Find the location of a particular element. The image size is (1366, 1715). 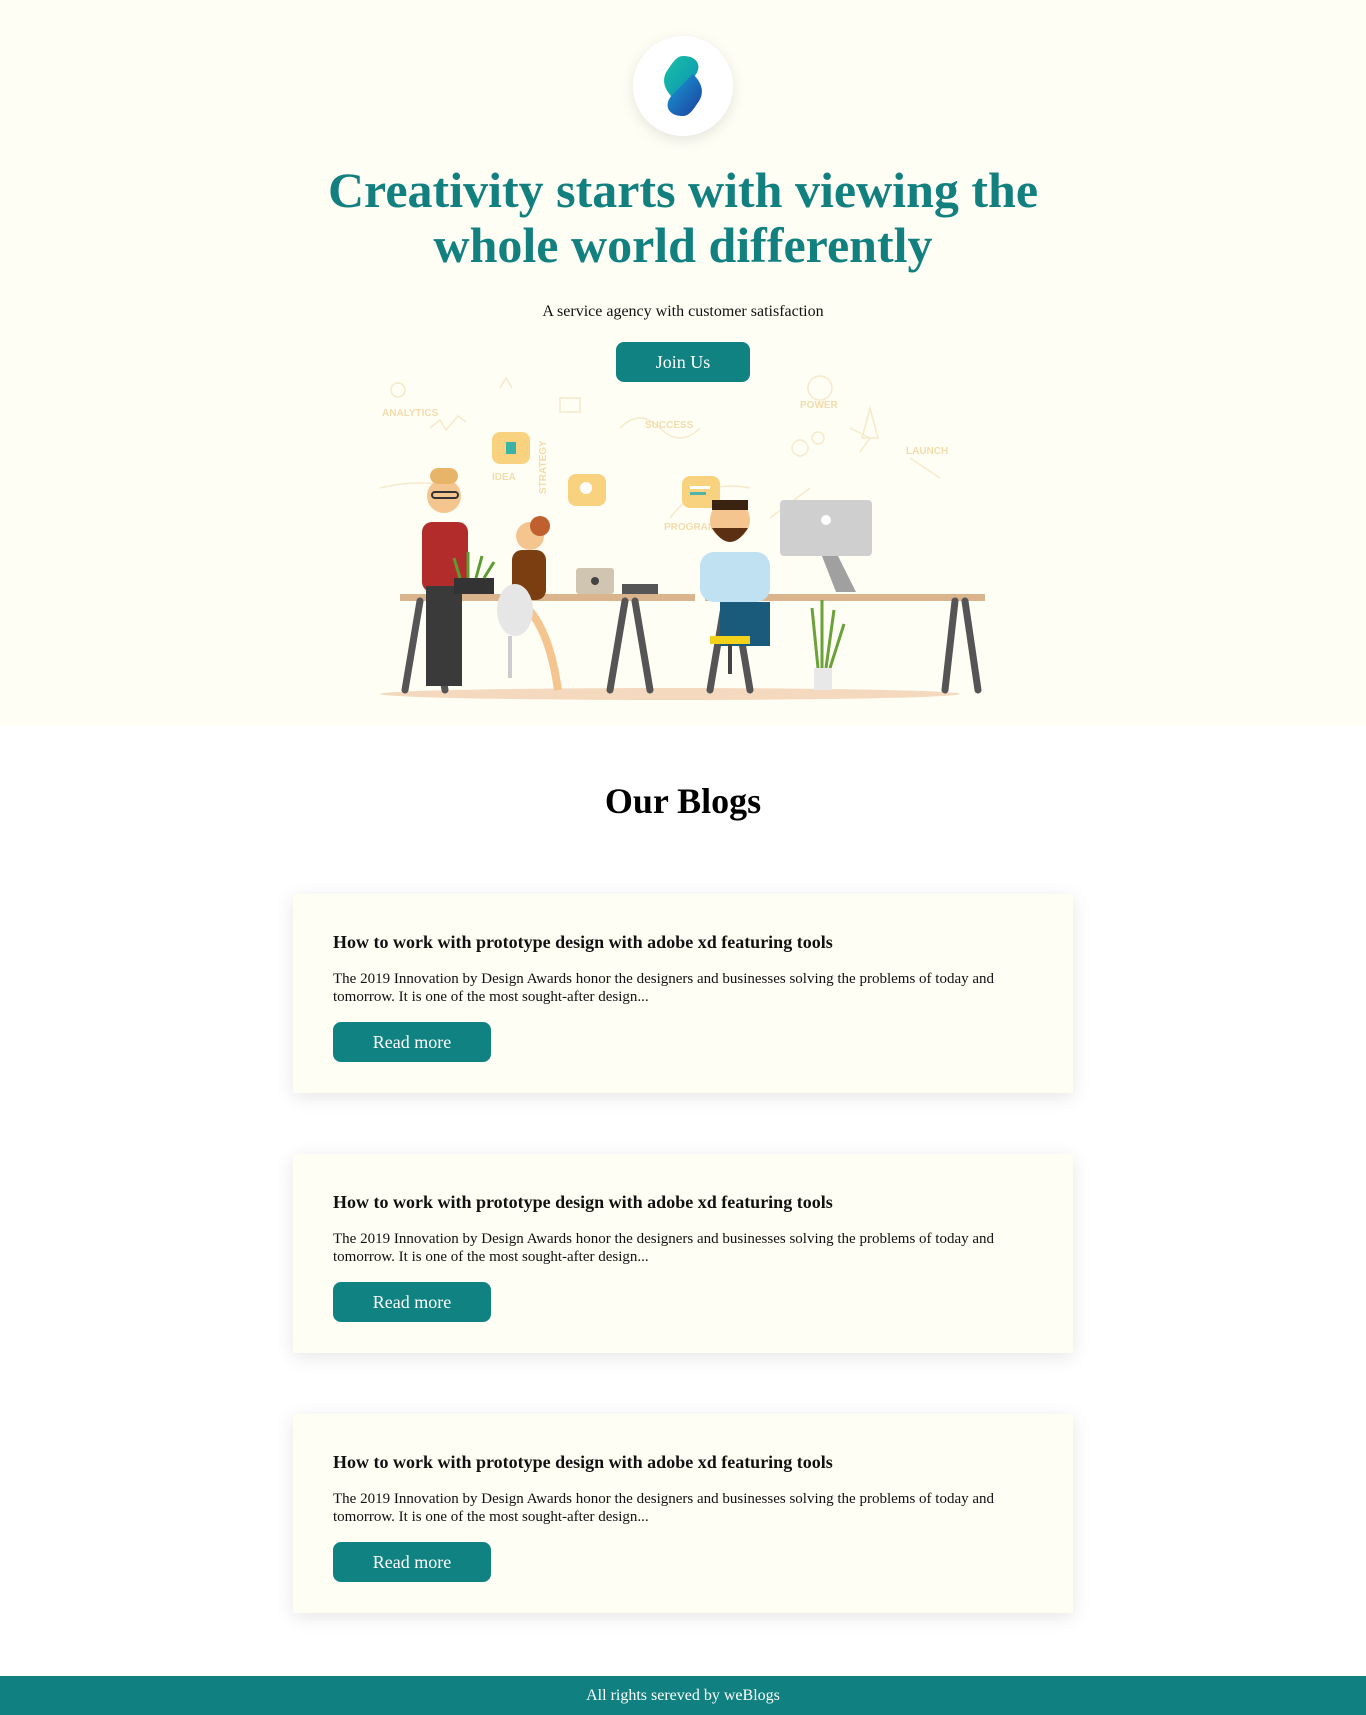

blogs-section-title: Our Blogs is located at coordinates (683, 801).